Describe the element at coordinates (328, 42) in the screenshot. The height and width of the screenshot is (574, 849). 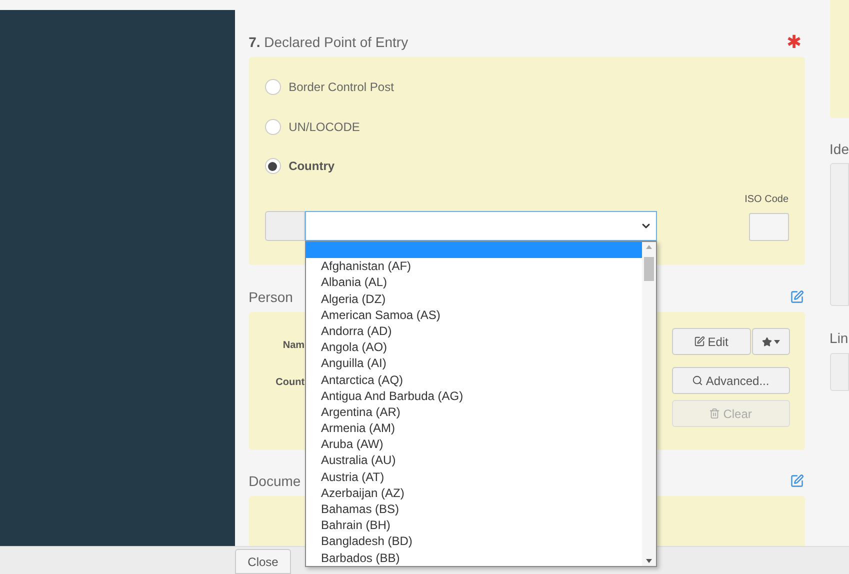
I see `section-title: 7. Declared Point of Entry` at that location.